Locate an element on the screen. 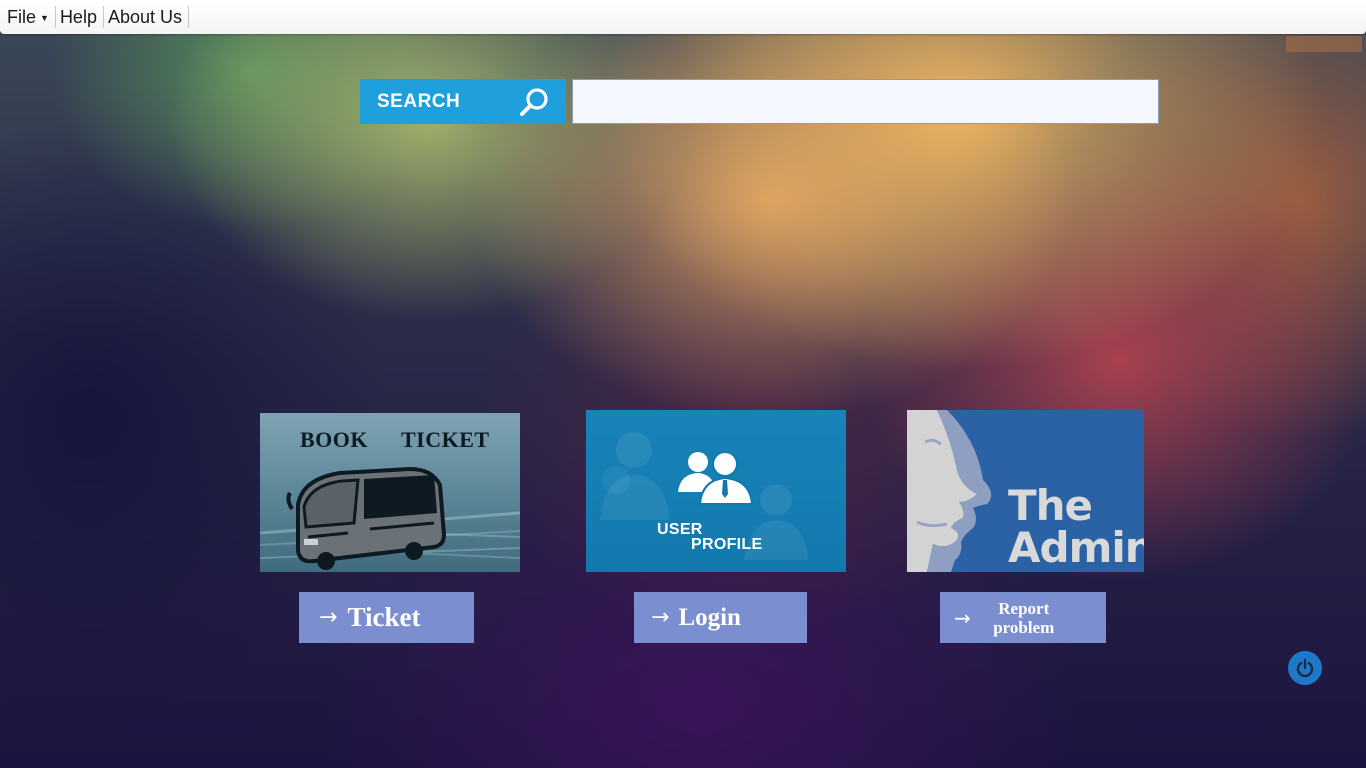 This screenshot has height=768, width=1366. caret-down-icon: ▼ is located at coordinates (44, 18).